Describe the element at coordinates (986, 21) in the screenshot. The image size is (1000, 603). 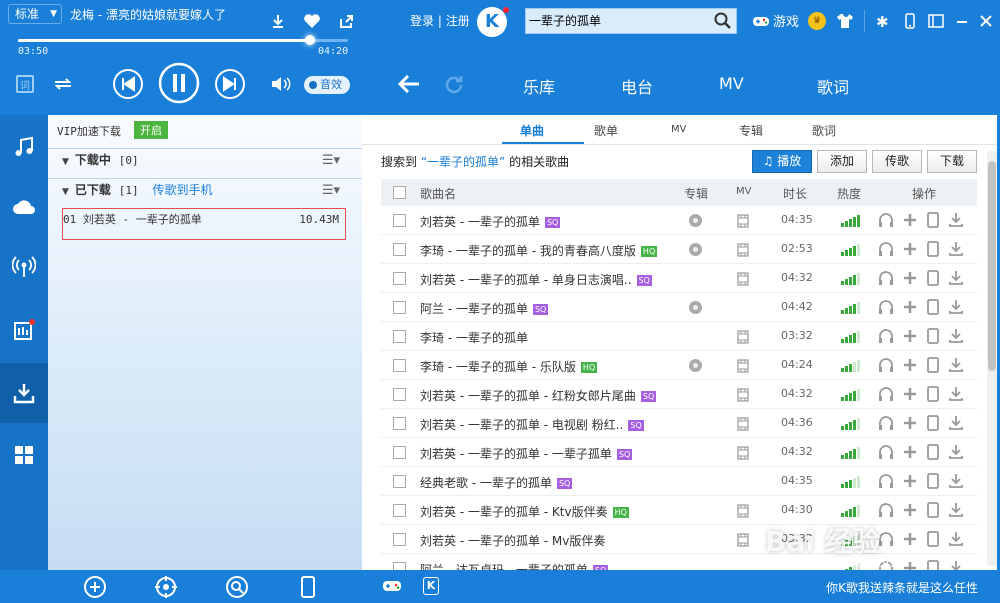
I see `close-icon` at that location.